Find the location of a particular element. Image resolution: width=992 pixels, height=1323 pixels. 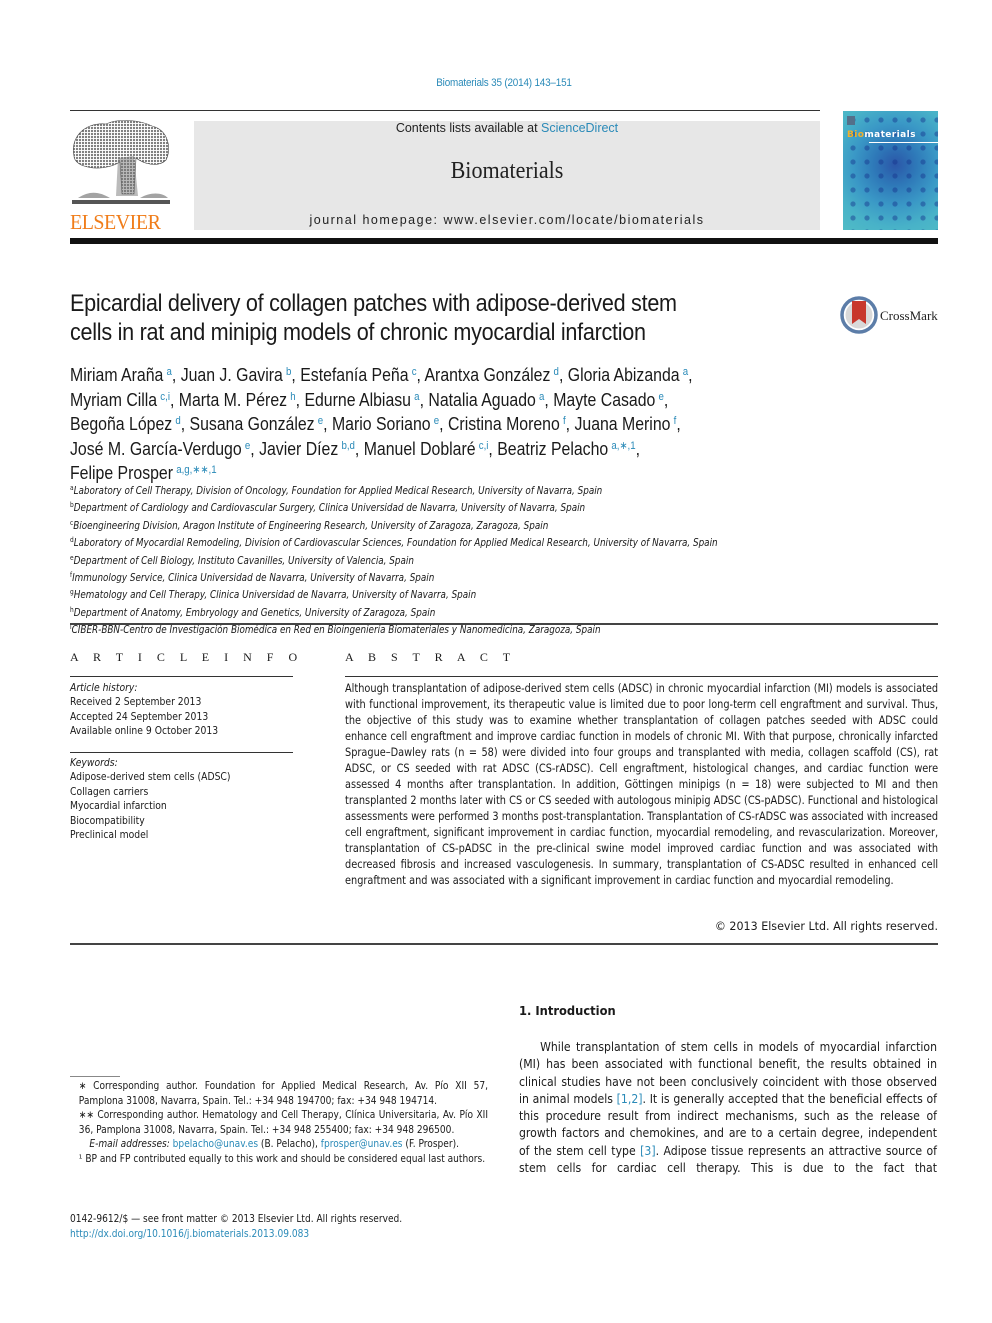

author-name: Myriam Cilla is located at coordinates (113, 400).